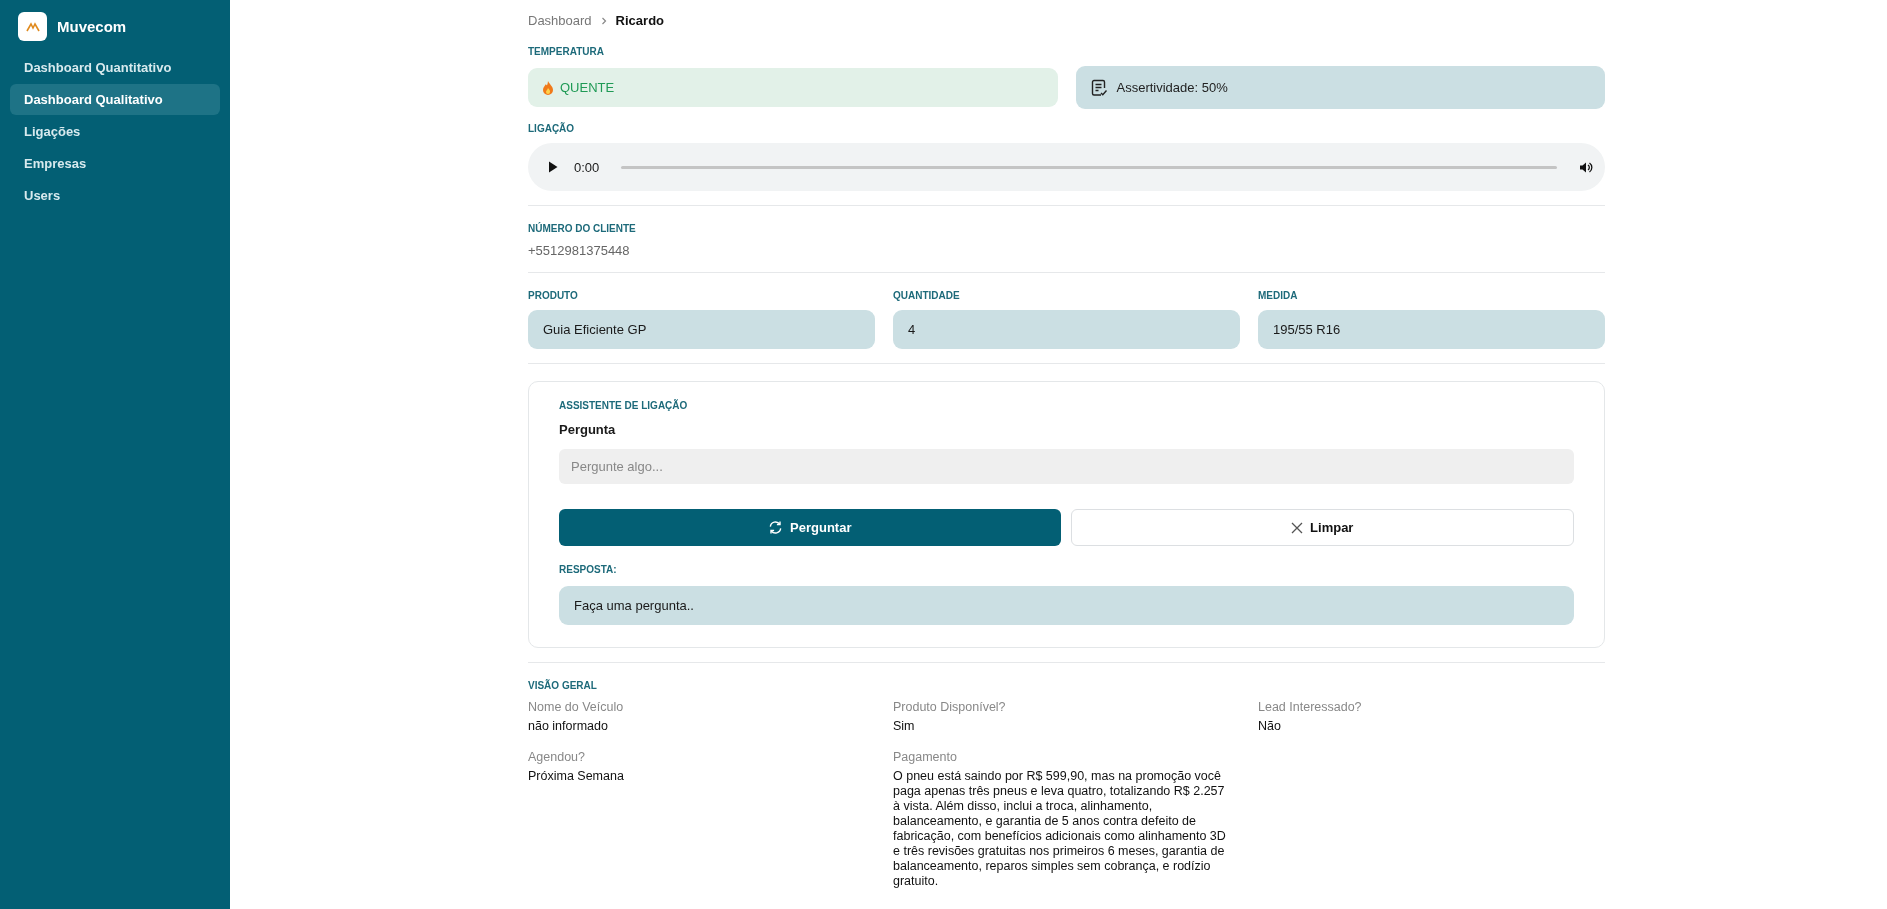 The height and width of the screenshot is (909, 1887). I want to click on clear-button: Limpar, so click(1322, 527).